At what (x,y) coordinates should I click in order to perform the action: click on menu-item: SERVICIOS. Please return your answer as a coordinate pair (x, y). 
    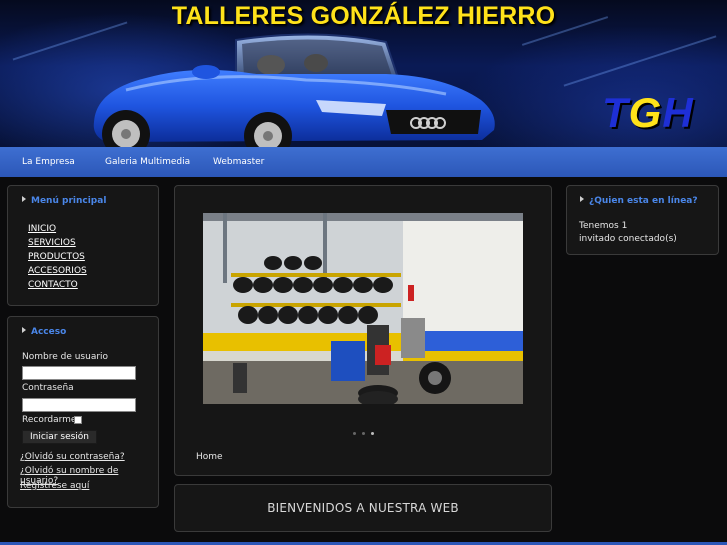
    Looking at the image, I should click on (57, 243).